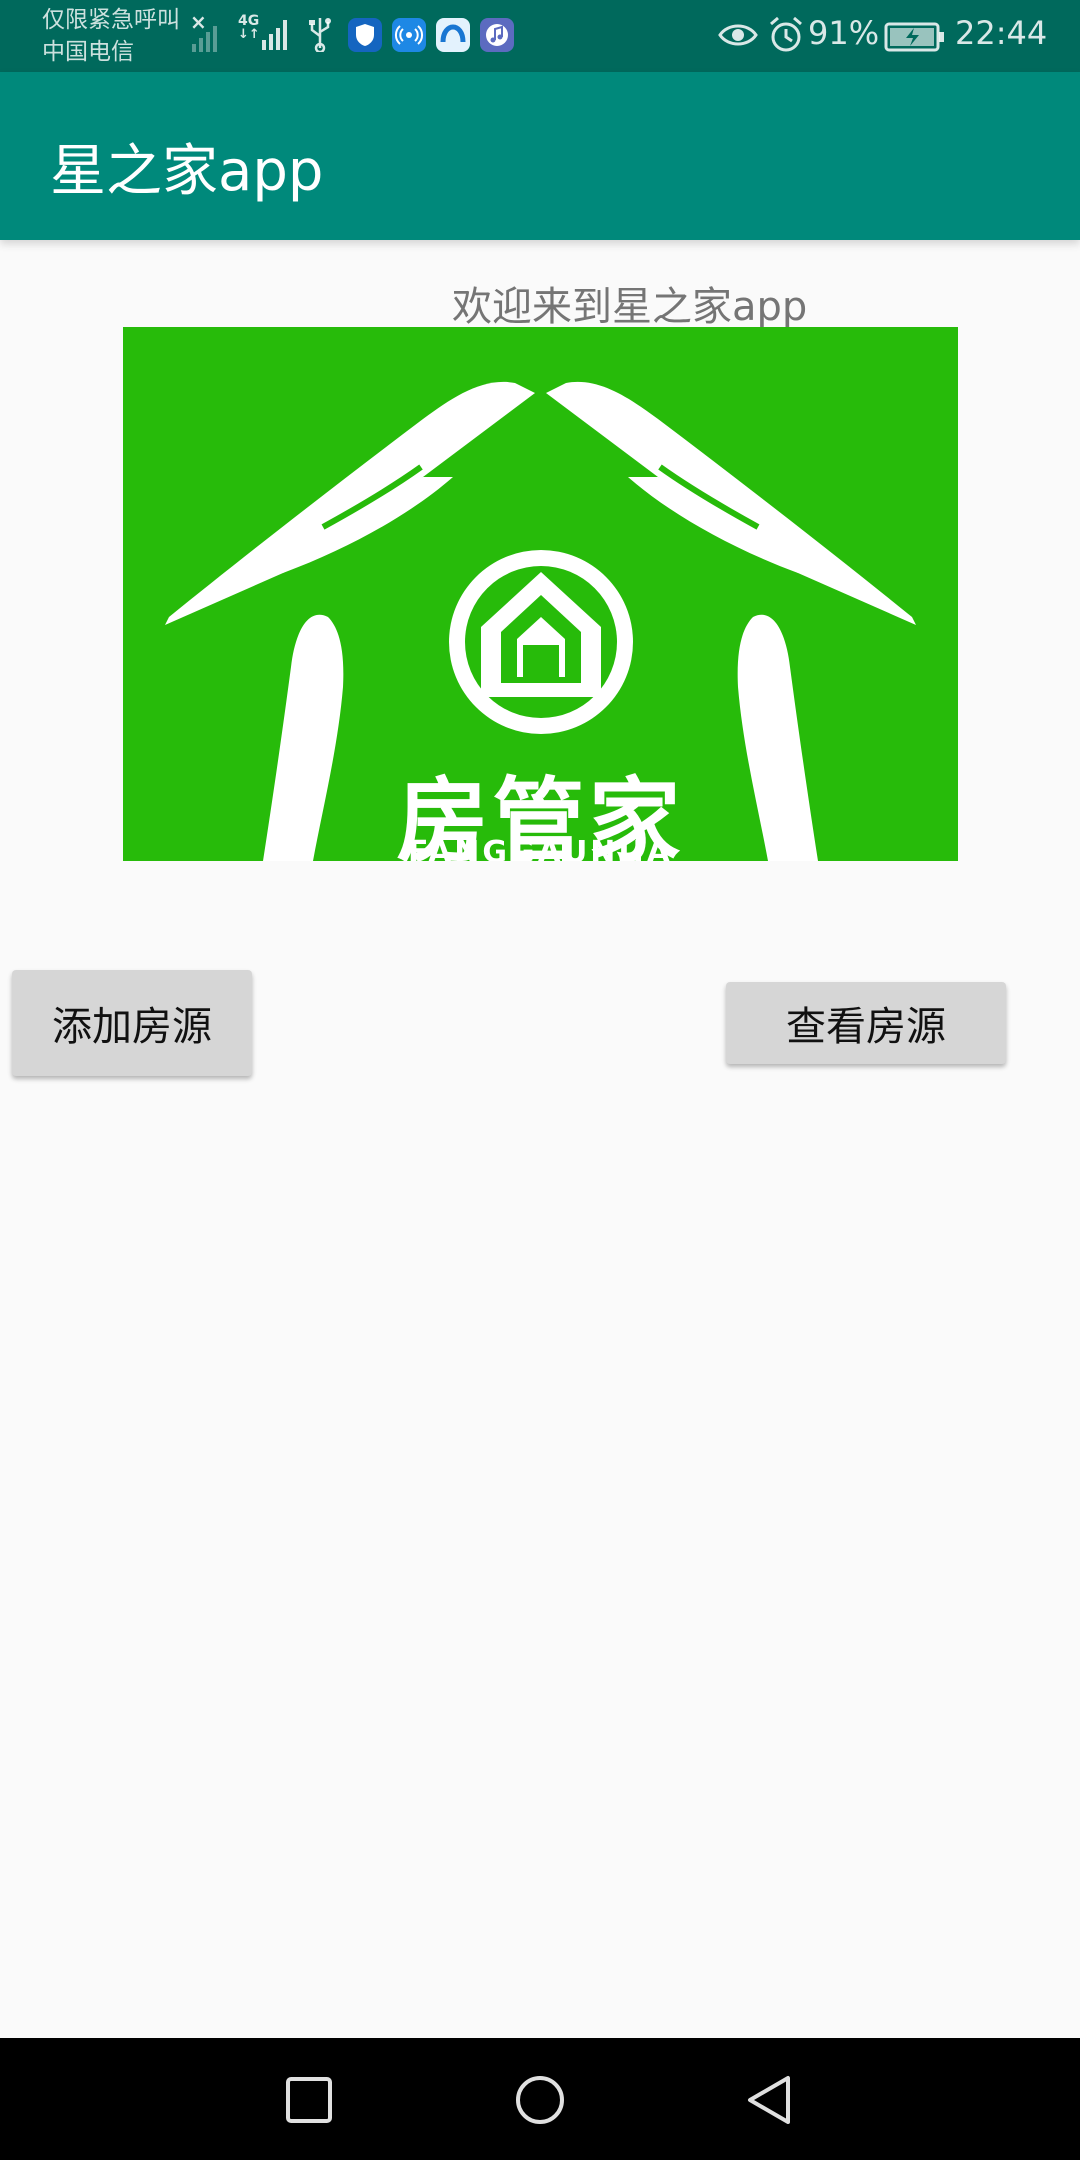  What do you see at coordinates (204, 37) in the screenshot?
I see `no-signal-icon` at bounding box center [204, 37].